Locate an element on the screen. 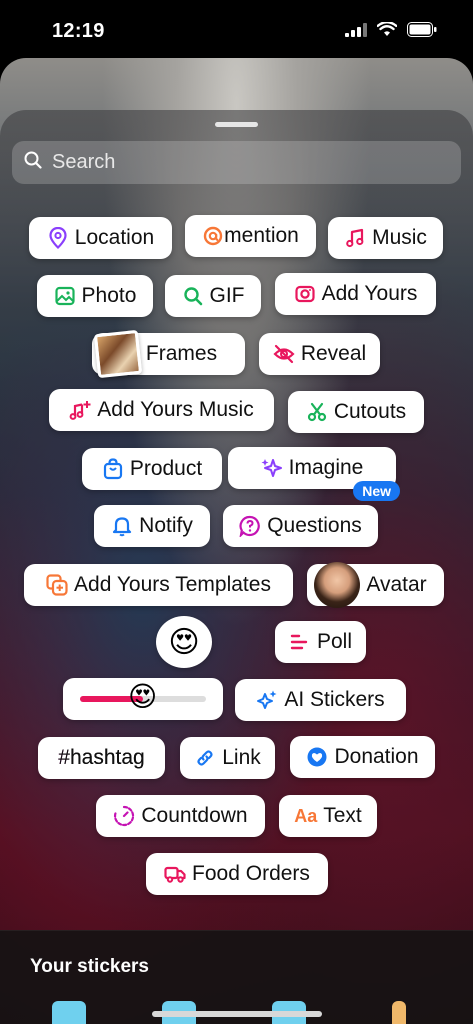 The height and width of the screenshot is (1024, 473). link-sticker: Link is located at coordinates (227, 758).